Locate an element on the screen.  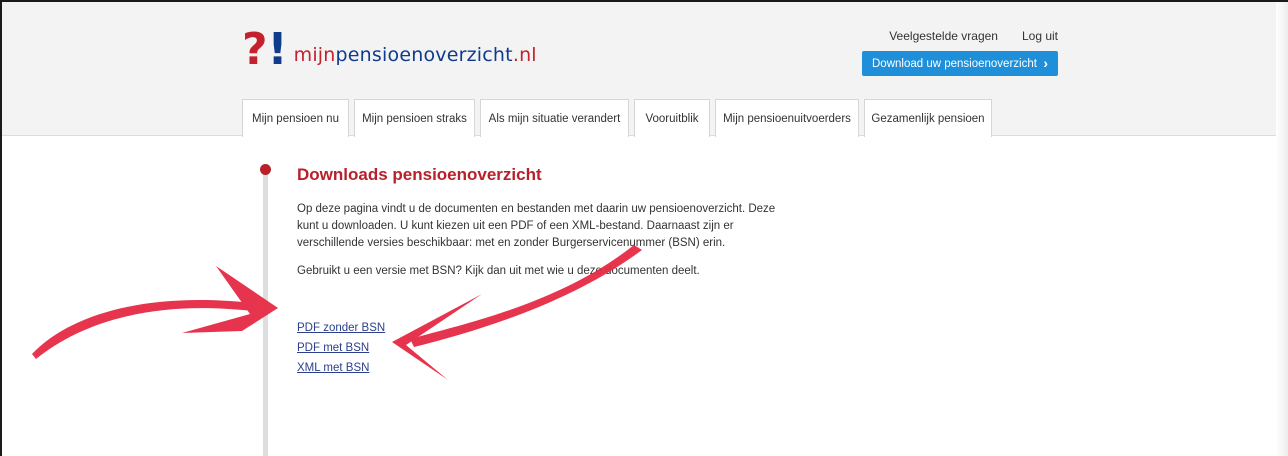
tab-gezamenlijk-pensioen: Gezamenlijk pensioen is located at coordinates (928, 118).